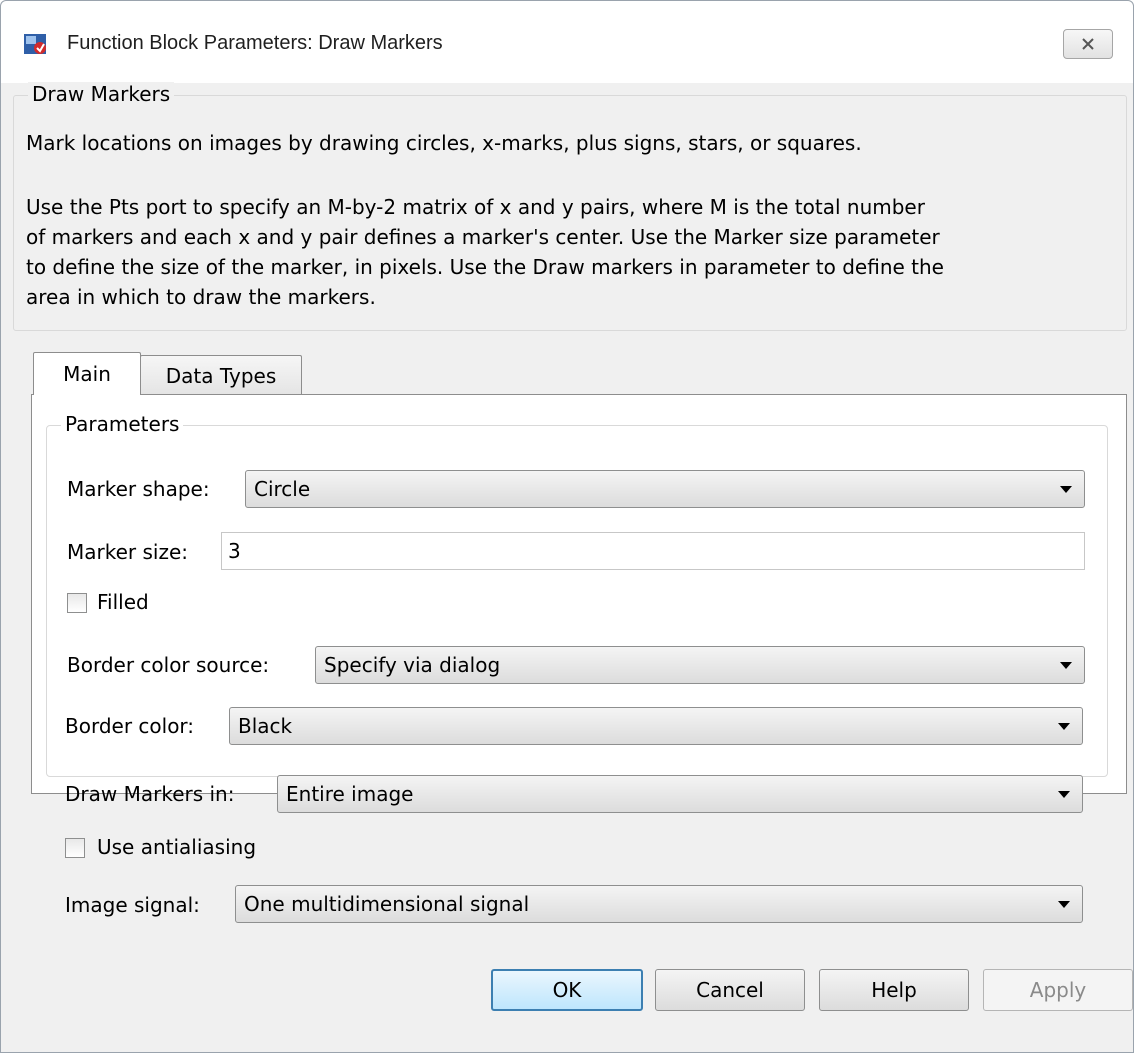 The width and height of the screenshot is (1136, 1055). What do you see at coordinates (132, 905) in the screenshot?
I see `image-signal-label: Image signal:` at bounding box center [132, 905].